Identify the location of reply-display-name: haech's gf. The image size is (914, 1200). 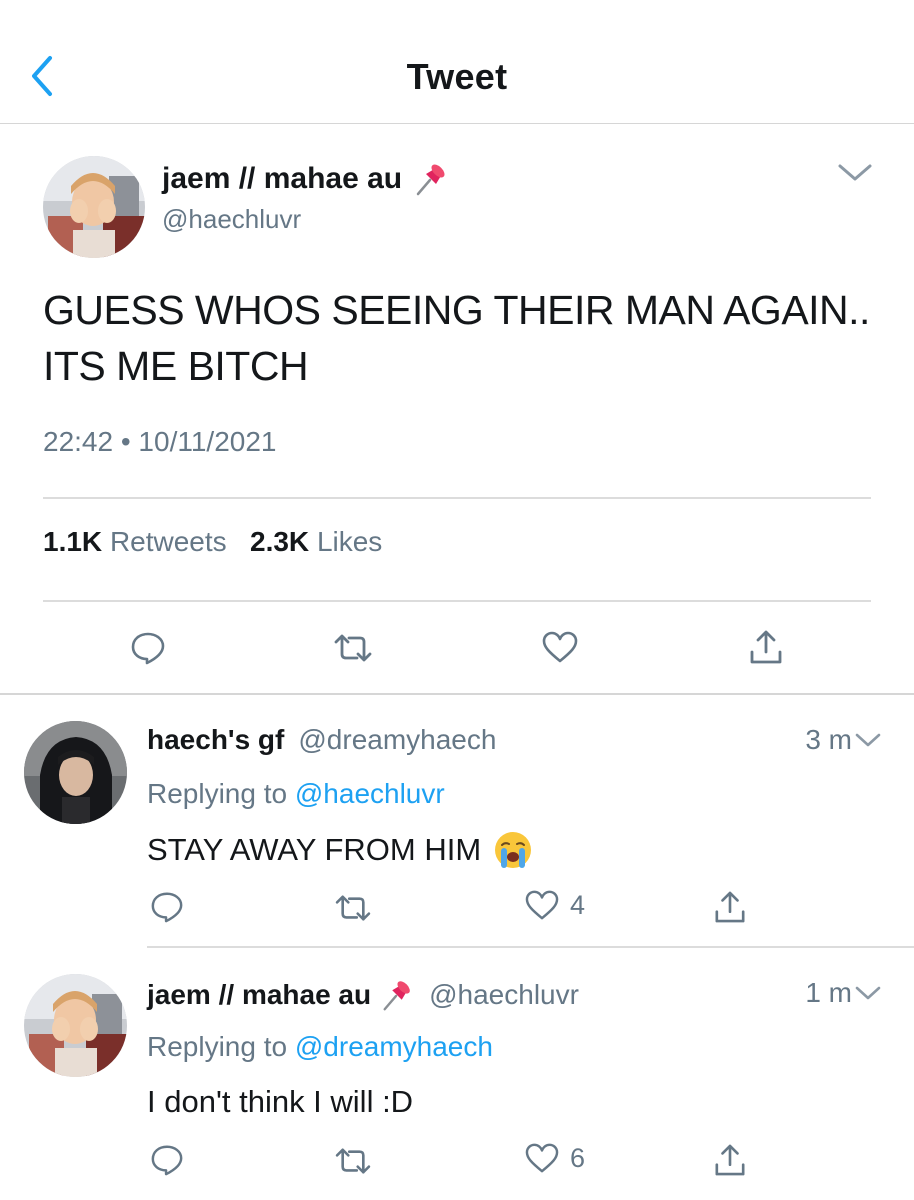
(216, 739).